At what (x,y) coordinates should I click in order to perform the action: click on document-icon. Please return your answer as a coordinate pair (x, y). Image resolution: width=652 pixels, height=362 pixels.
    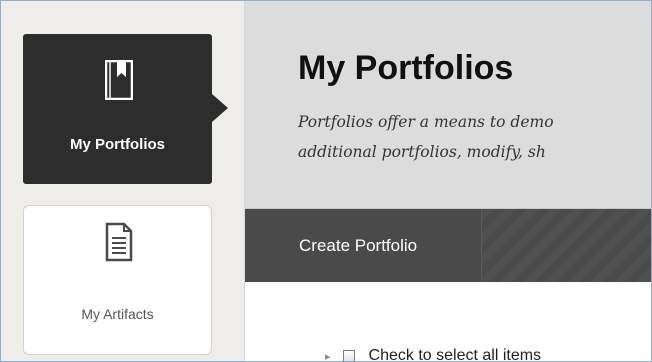
    Looking at the image, I should click on (119, 244).